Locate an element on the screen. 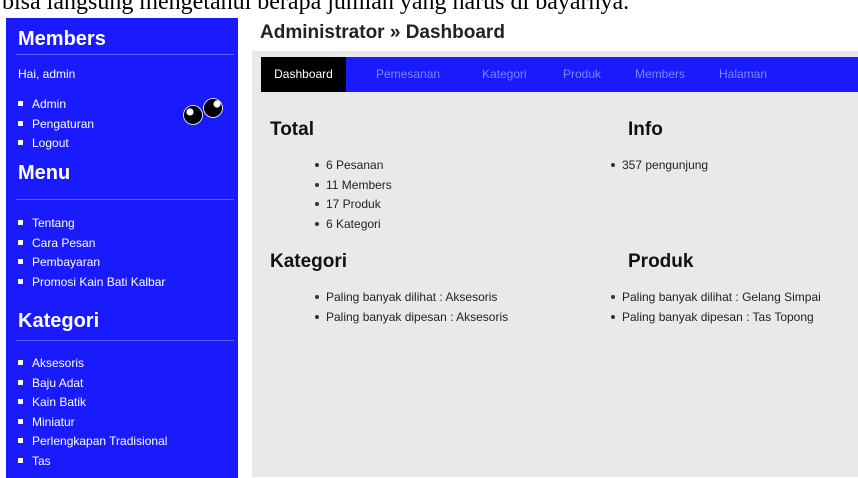  menu-divider is located at coordinates (125, 199).